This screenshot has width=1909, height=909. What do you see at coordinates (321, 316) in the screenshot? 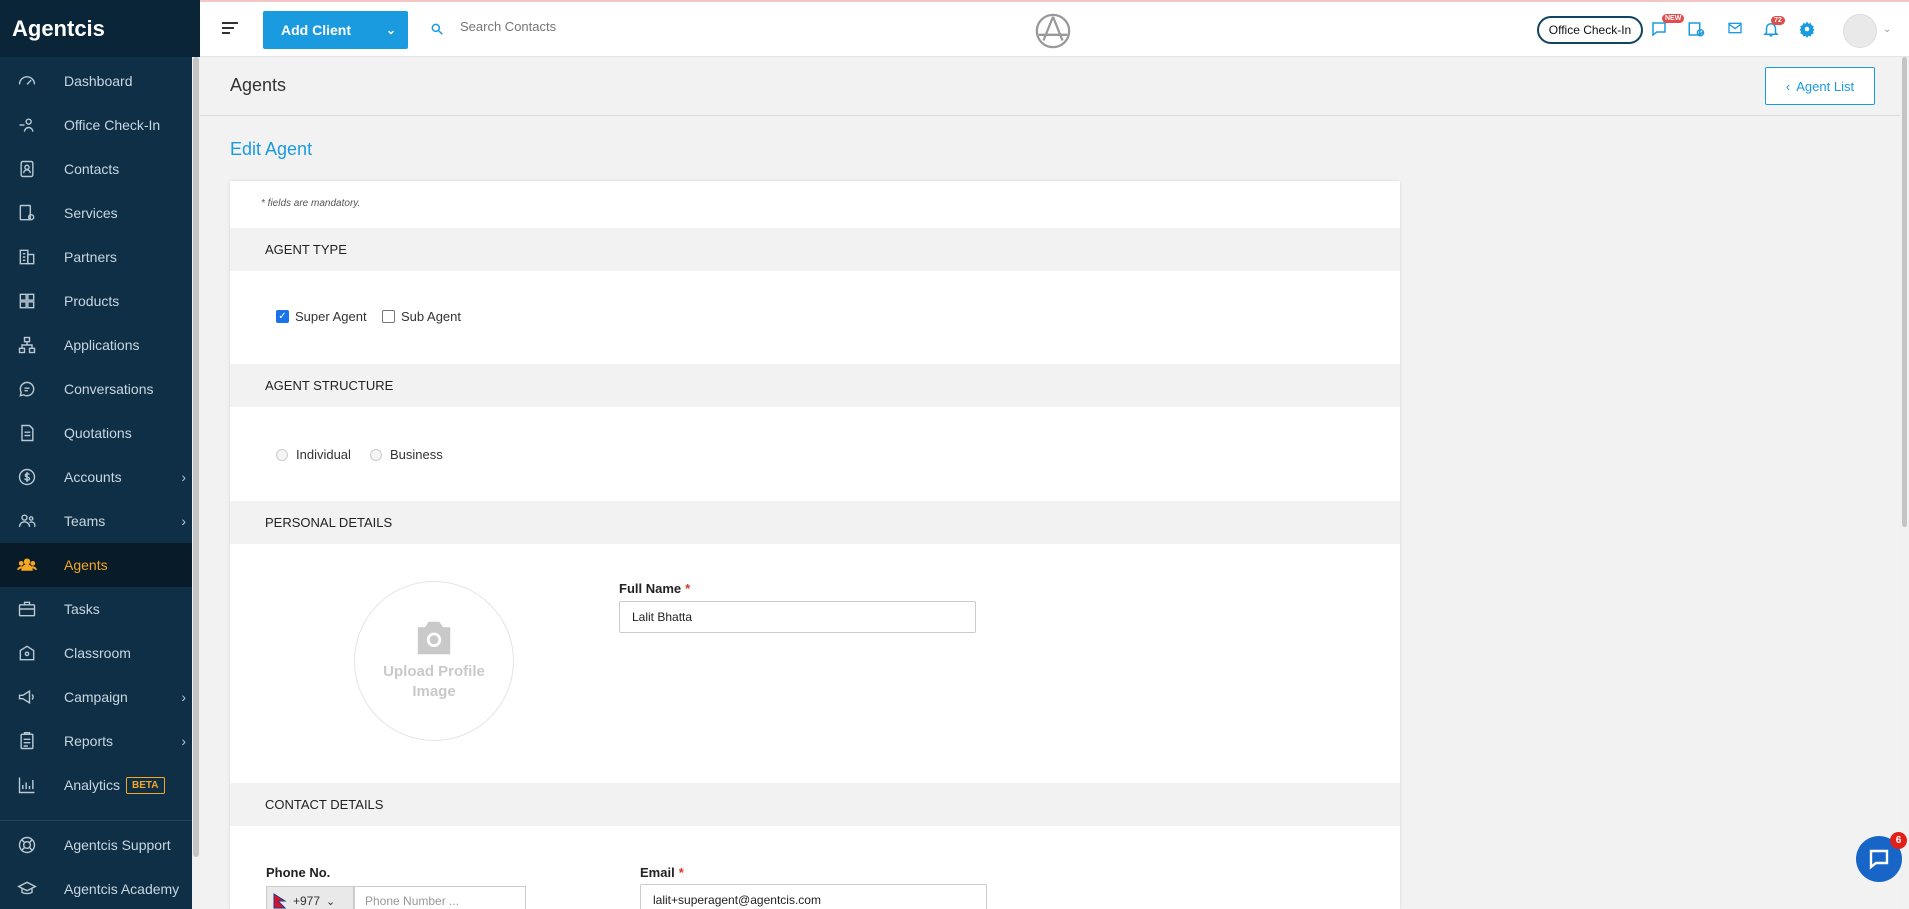
I see `super-agent-checkbox: ✓ Super Agent` at bounding box center [321, 316].